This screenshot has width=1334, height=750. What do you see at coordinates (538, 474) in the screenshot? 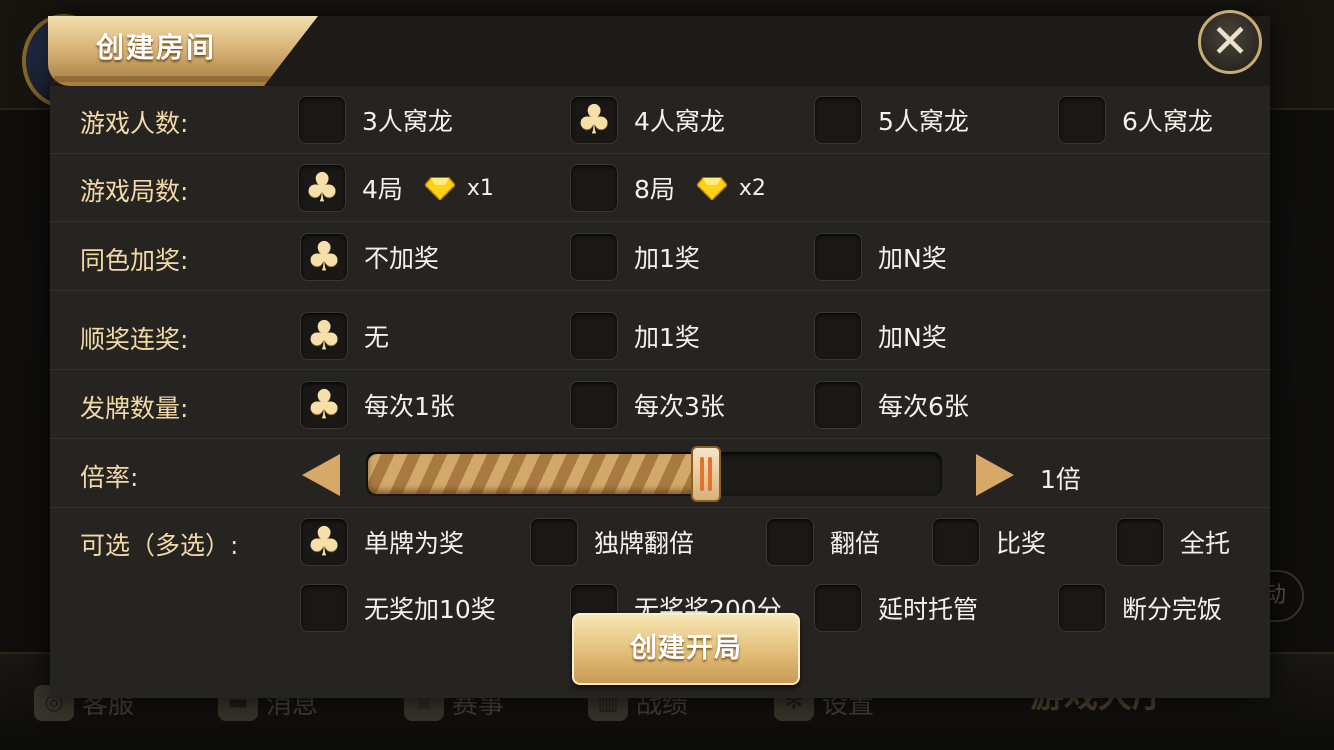
I see `slider-fill` at bounding box center [538, 474].